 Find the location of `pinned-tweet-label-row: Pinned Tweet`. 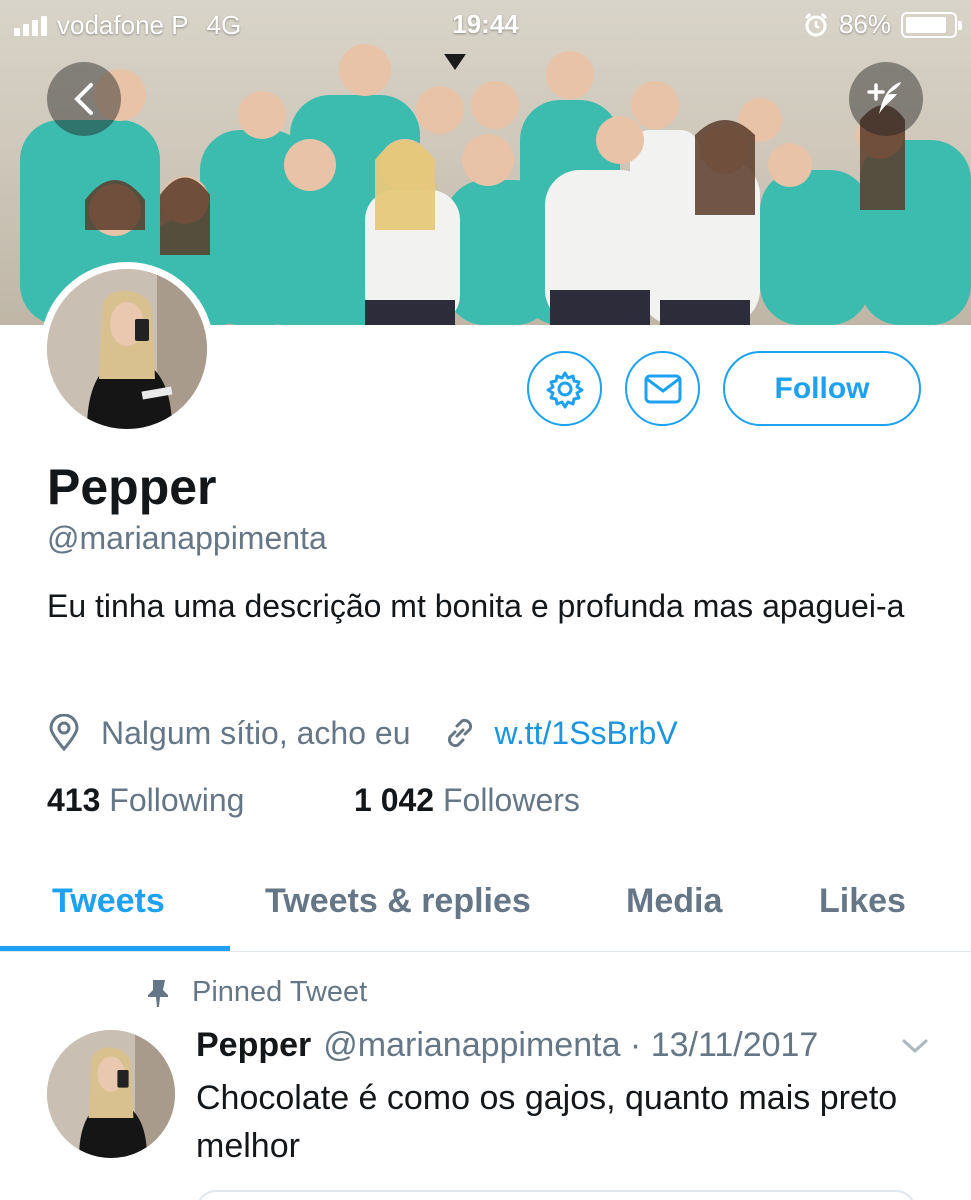

pinned-tweet-label-row: Pinned Tweet is located at coordinates (256, 992).